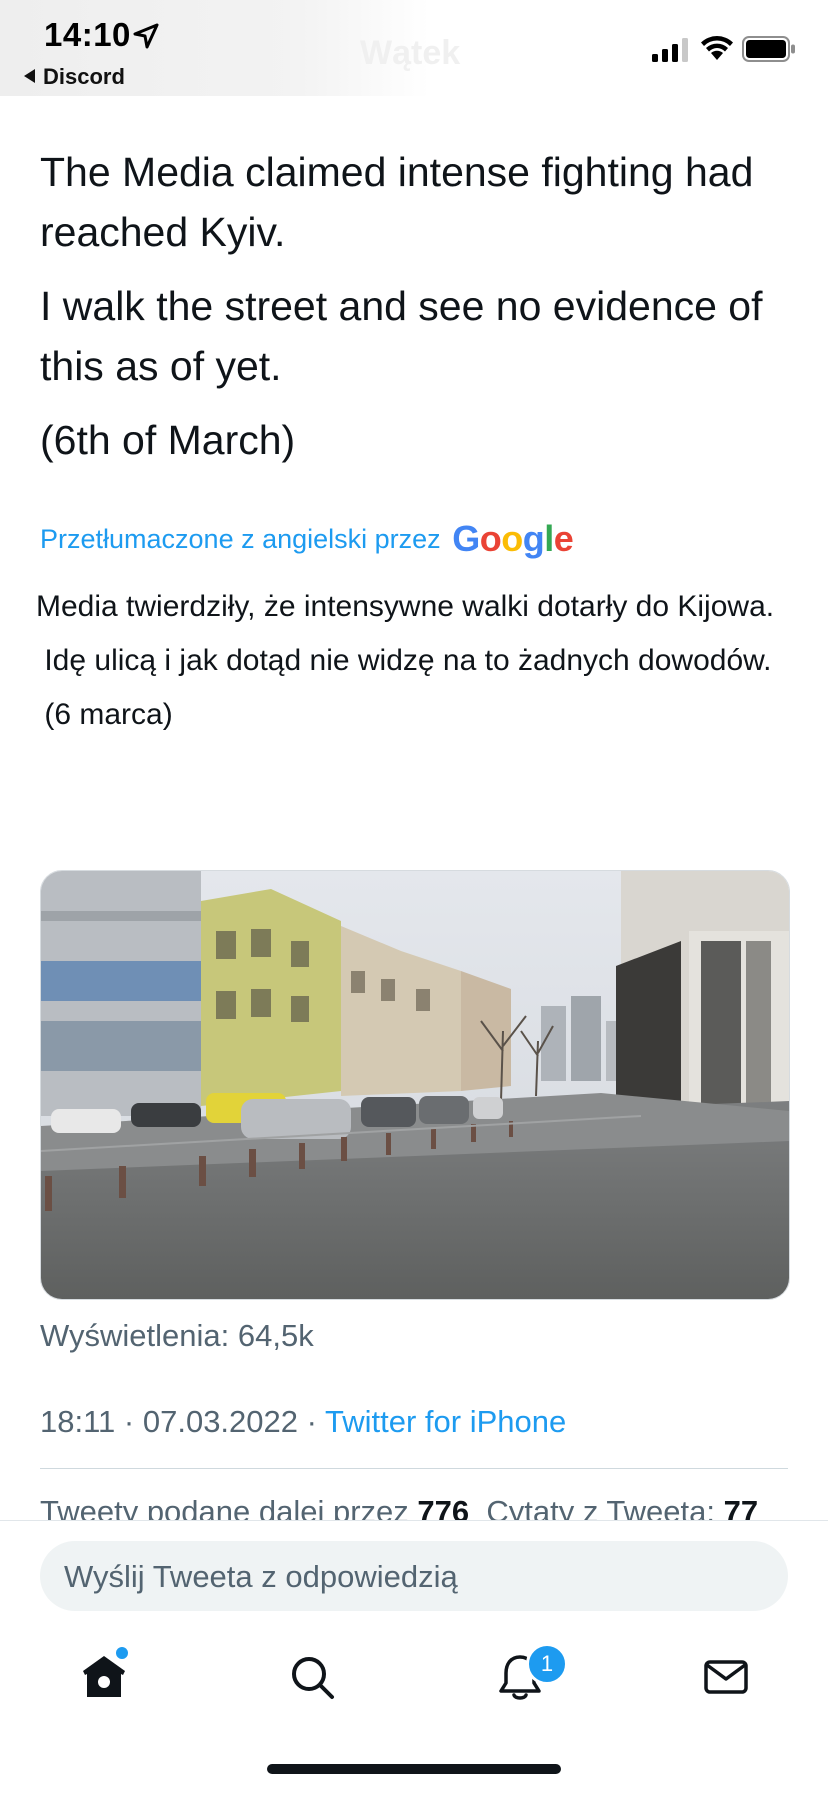 This screenshot has height=1793, width=828. Describe the element at coordinates (29, 76) in the screenshot. I see `back-triangle-icon` at that location.